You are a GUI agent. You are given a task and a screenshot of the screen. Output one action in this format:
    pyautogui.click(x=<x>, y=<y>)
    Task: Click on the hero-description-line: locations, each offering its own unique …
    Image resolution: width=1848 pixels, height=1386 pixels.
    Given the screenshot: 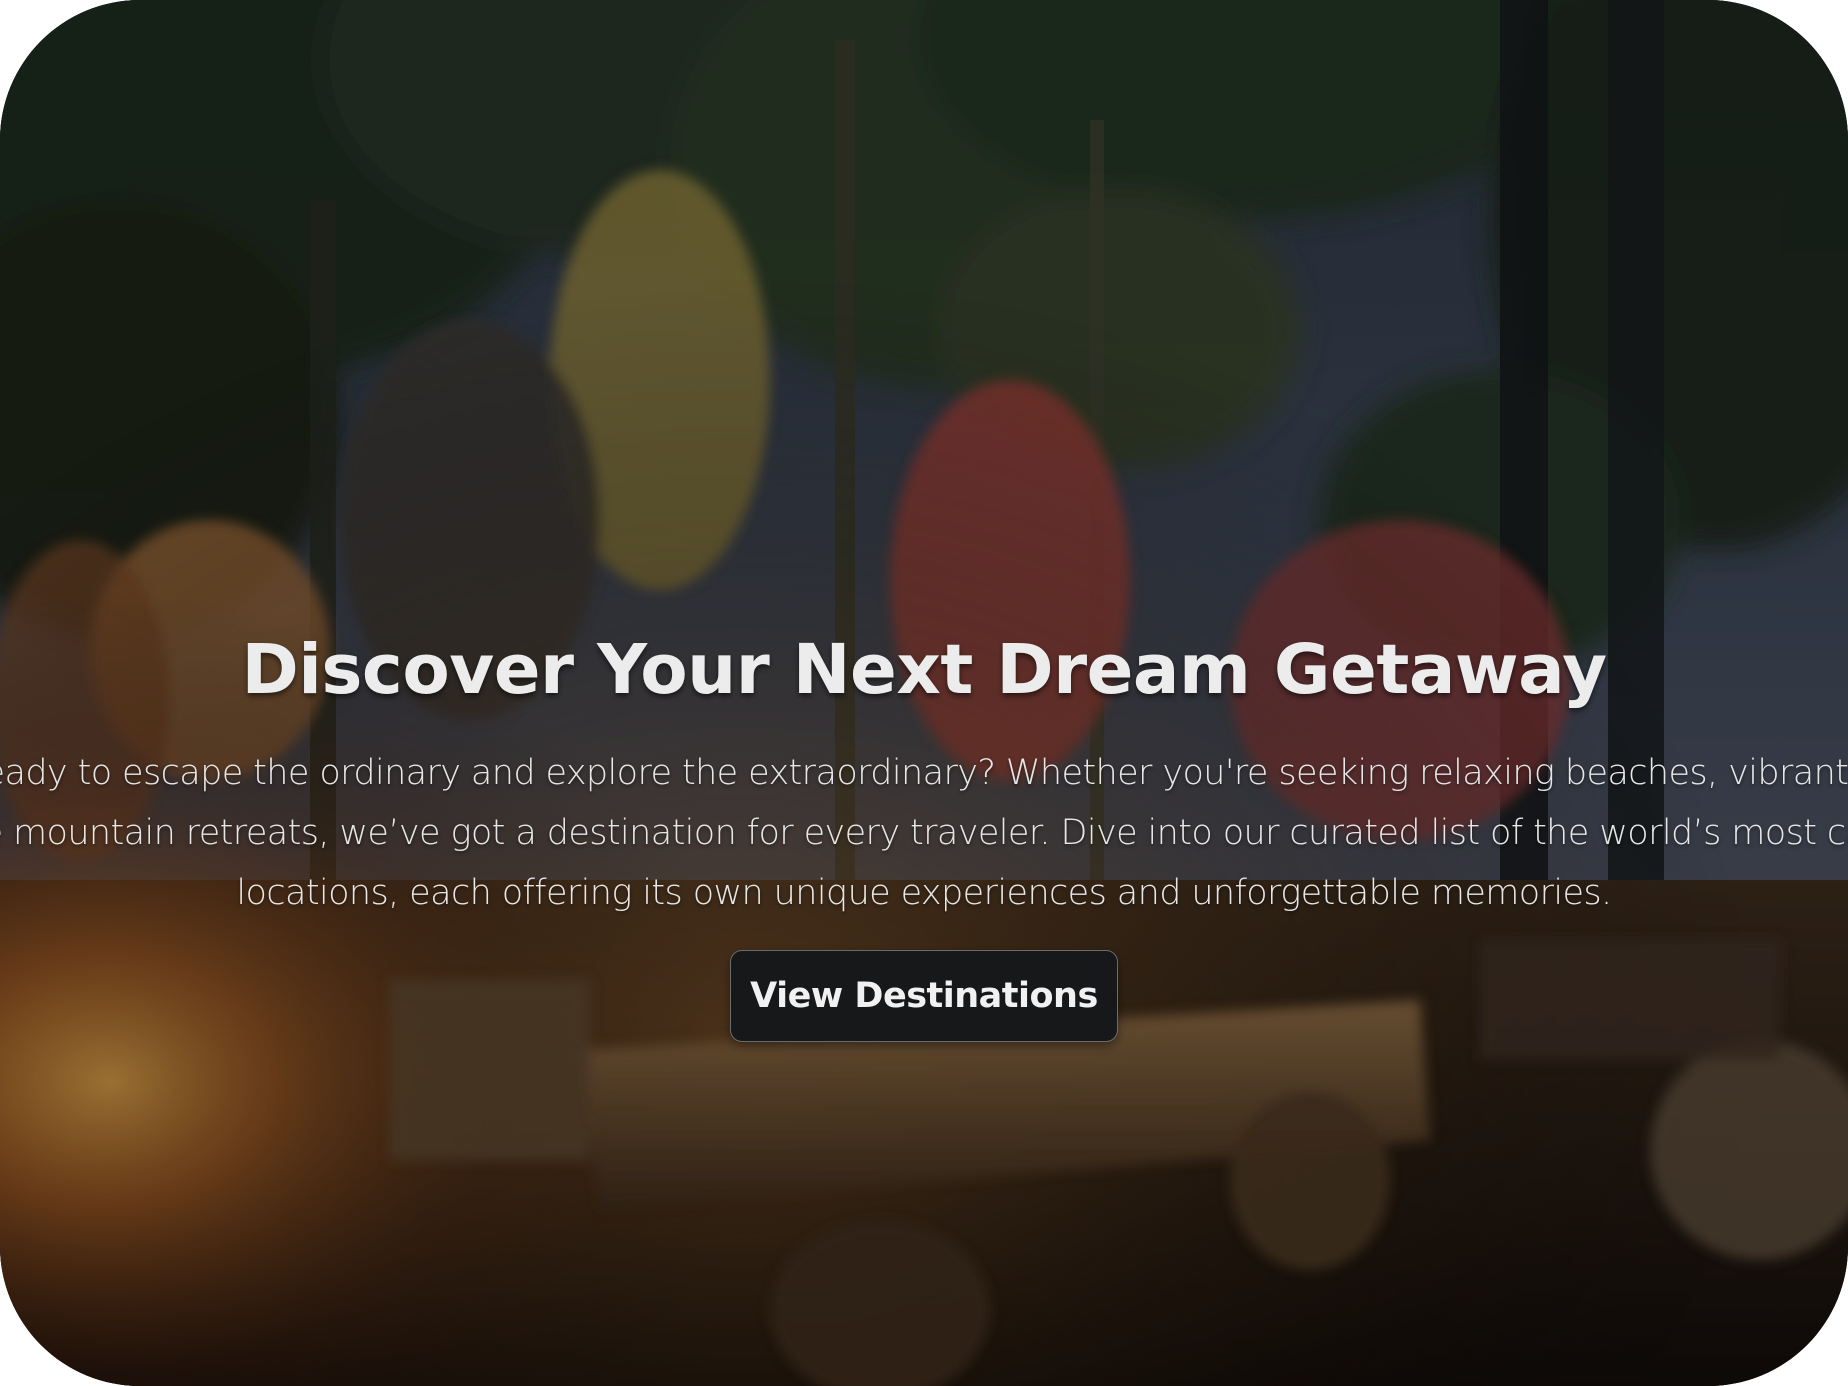 What is the action you would take?
    pyautogui.click(x=924, y=893)
    